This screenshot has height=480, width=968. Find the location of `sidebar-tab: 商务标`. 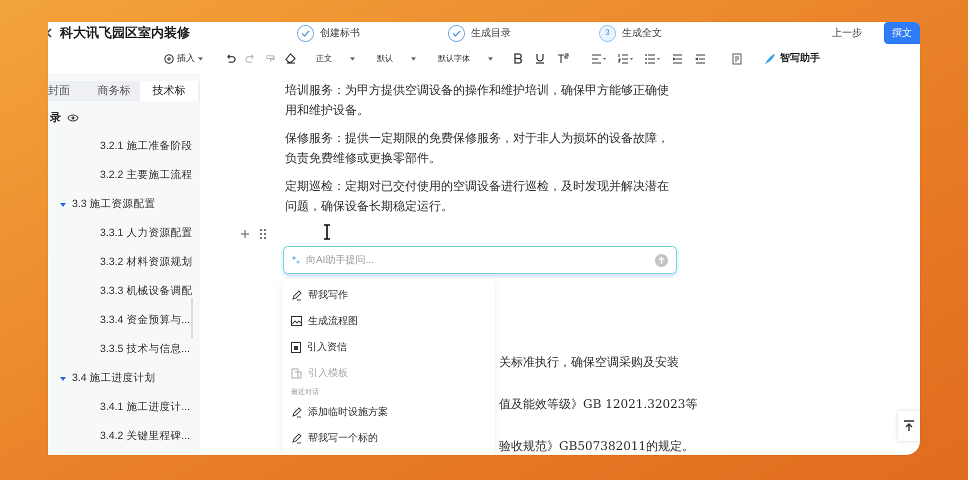

sidebar-tab: 商务标 is located at coordinates (114, 91).